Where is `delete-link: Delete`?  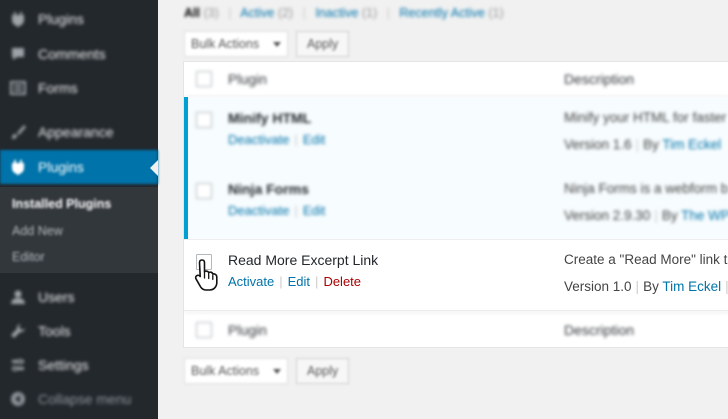
delete-link: Delete is located at coordinates (342, 281).